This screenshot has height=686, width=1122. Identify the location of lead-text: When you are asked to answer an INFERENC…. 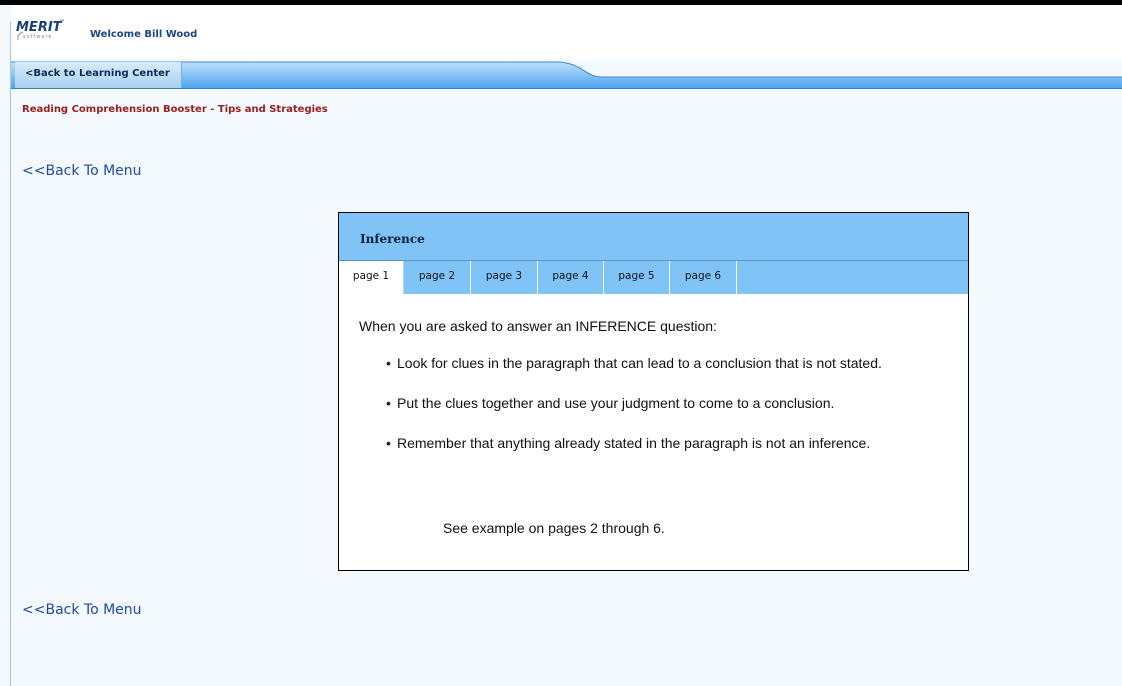
(538, 326).